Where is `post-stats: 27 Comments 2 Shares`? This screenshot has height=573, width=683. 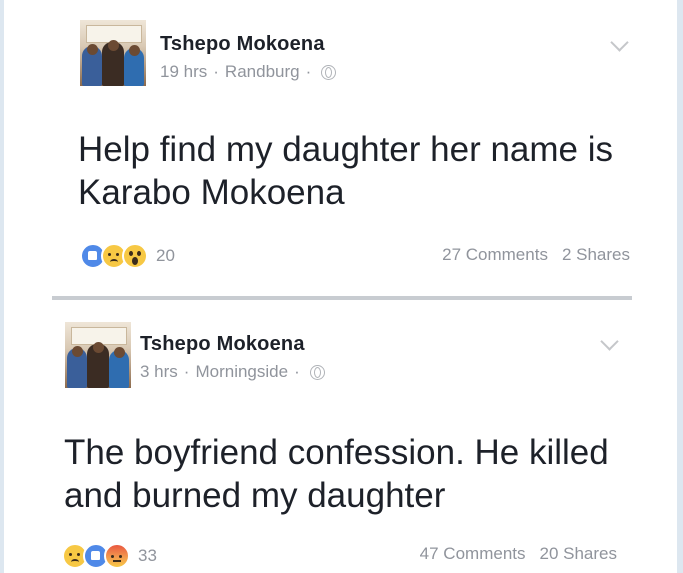
post-stats: 27 Comments 2 Shares is located at coordinates (536, 255).